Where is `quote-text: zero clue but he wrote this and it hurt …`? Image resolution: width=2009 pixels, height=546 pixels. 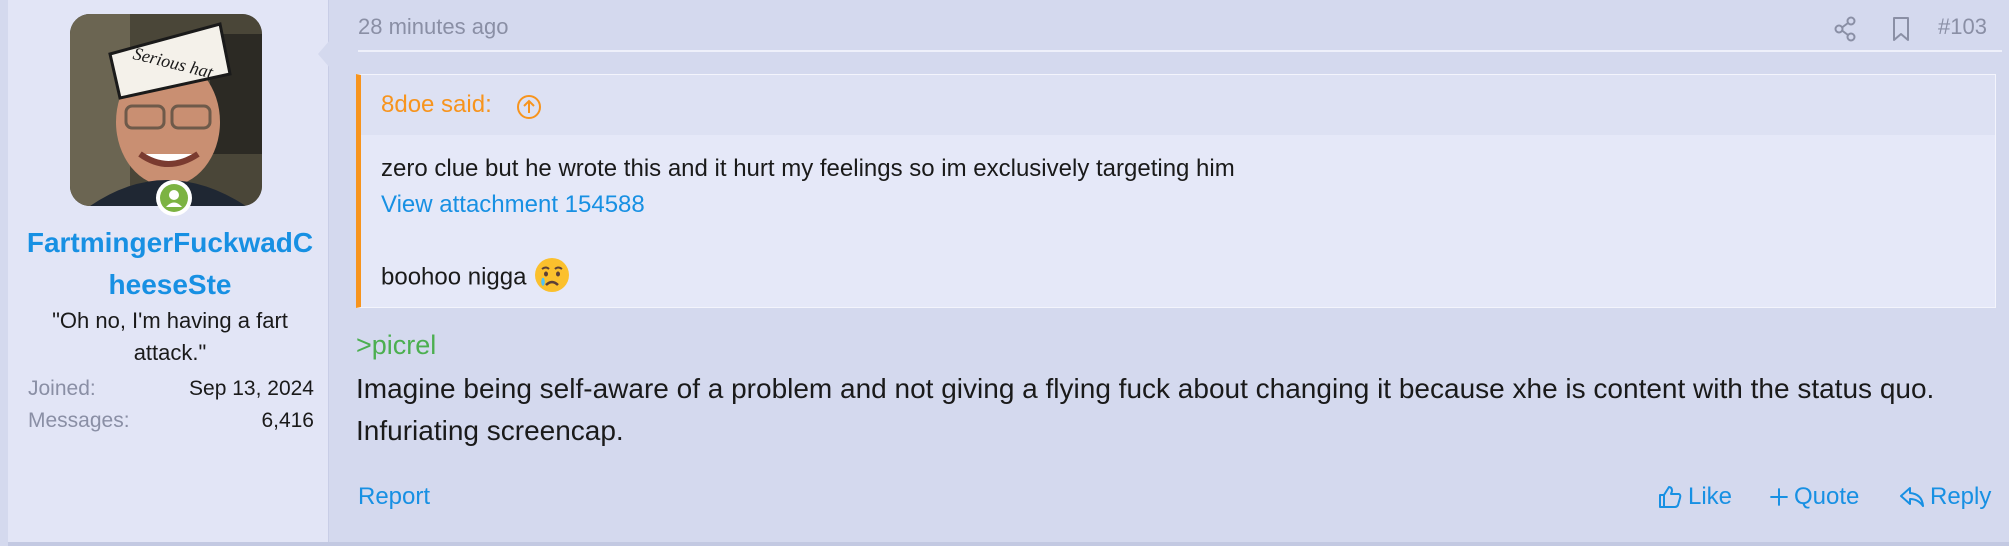 quote-text: zero clue but he wrote this and it hurt … is located at coordinates (808, 168).